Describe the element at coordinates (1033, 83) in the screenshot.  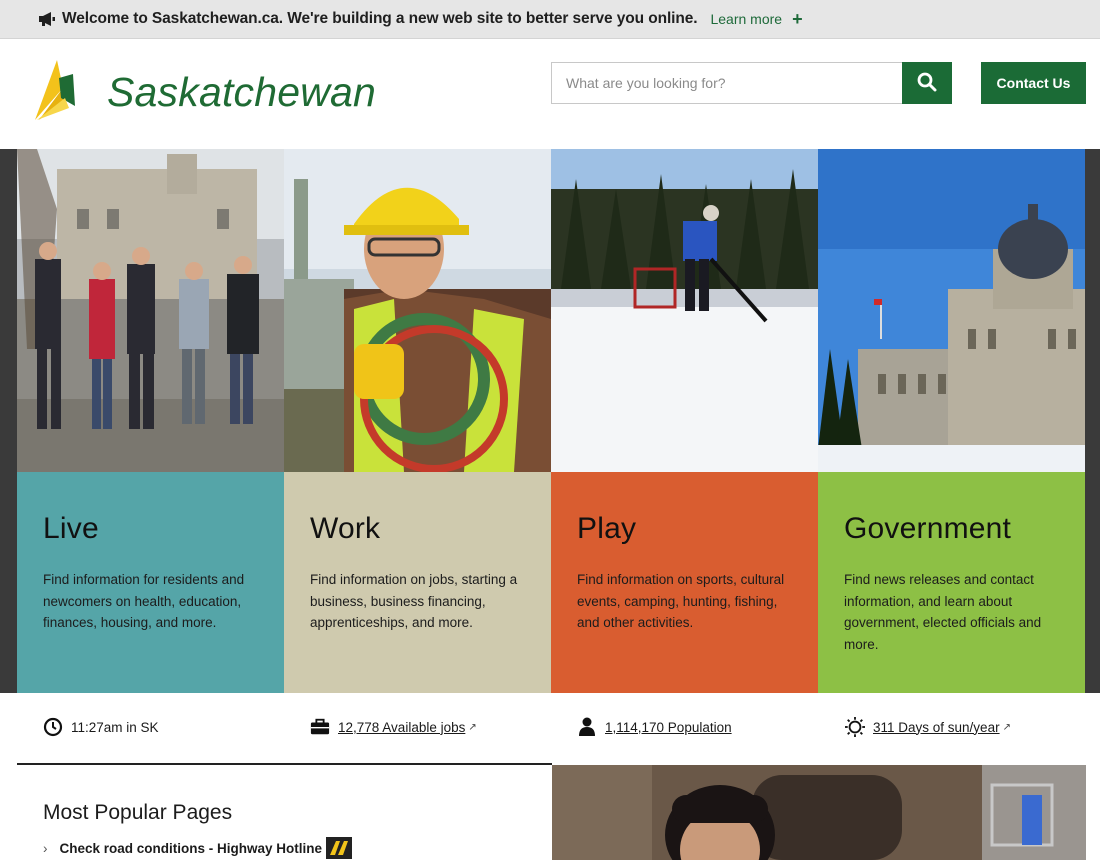
I see `contact-us-button: Contact Us` at that location.